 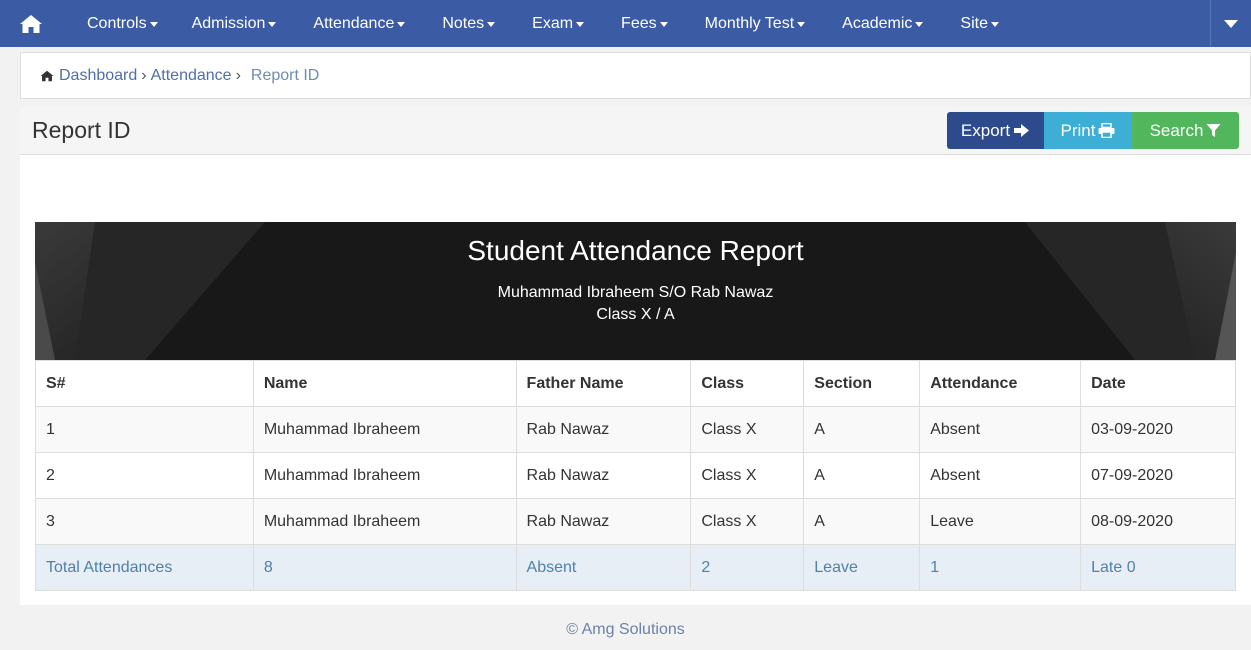 What do you see at coordinates (359, 23) in the screenshot?
I see `nav-item-attendance: Attendance` at bounding box center [359, 23].